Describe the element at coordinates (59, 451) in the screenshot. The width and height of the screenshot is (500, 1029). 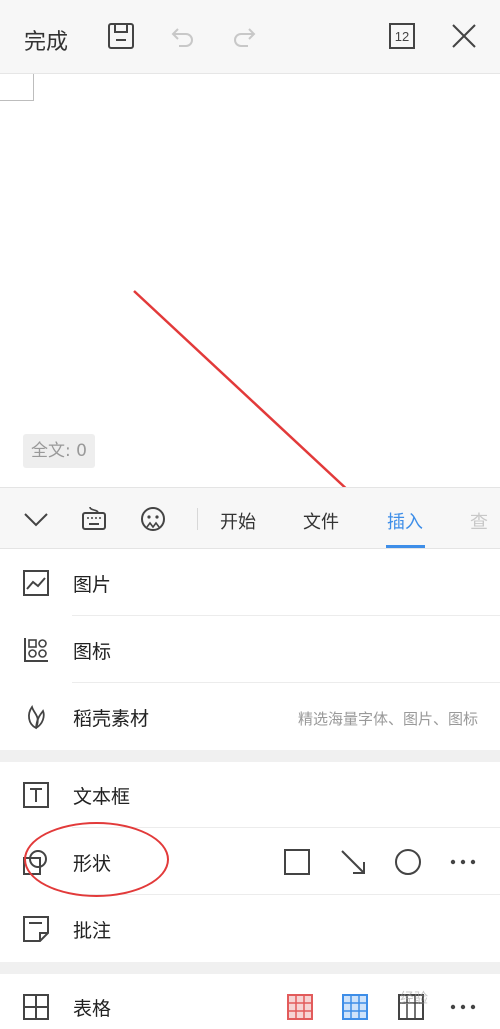
I see `word-count: 全文: 0` at that location.